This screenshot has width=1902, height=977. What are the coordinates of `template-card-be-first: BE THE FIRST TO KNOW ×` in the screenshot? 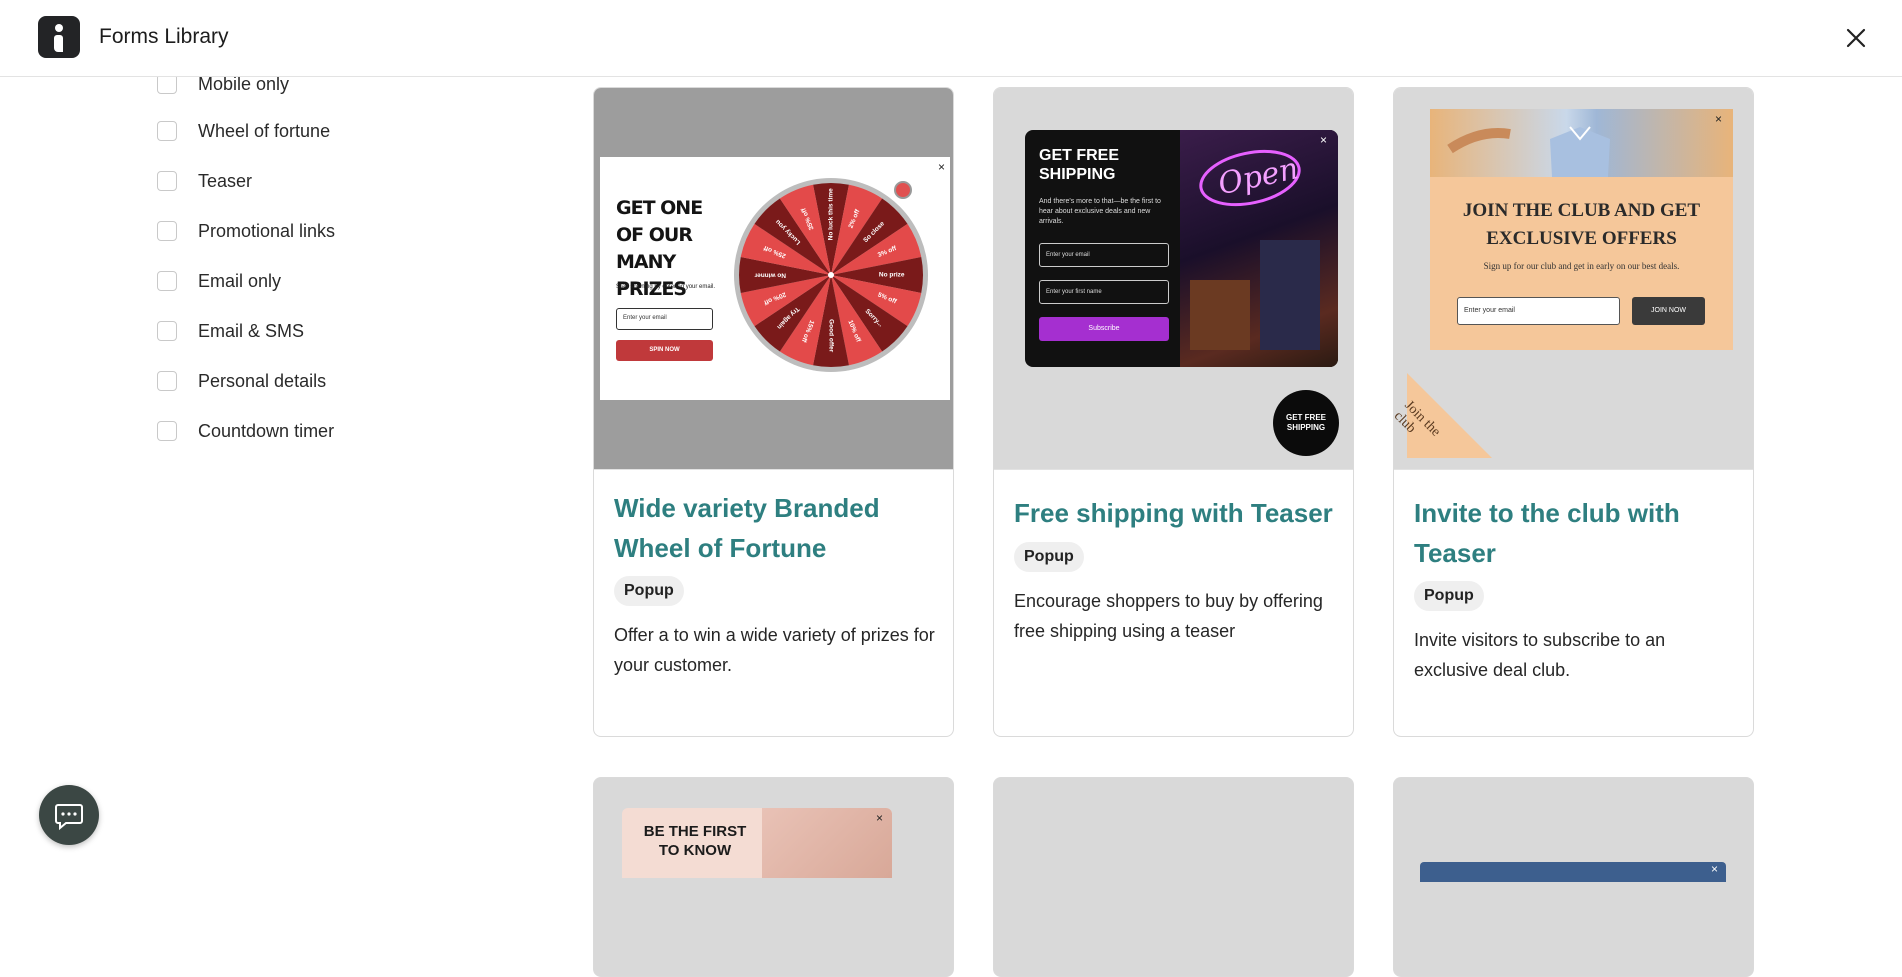 It's located at (773, 877).